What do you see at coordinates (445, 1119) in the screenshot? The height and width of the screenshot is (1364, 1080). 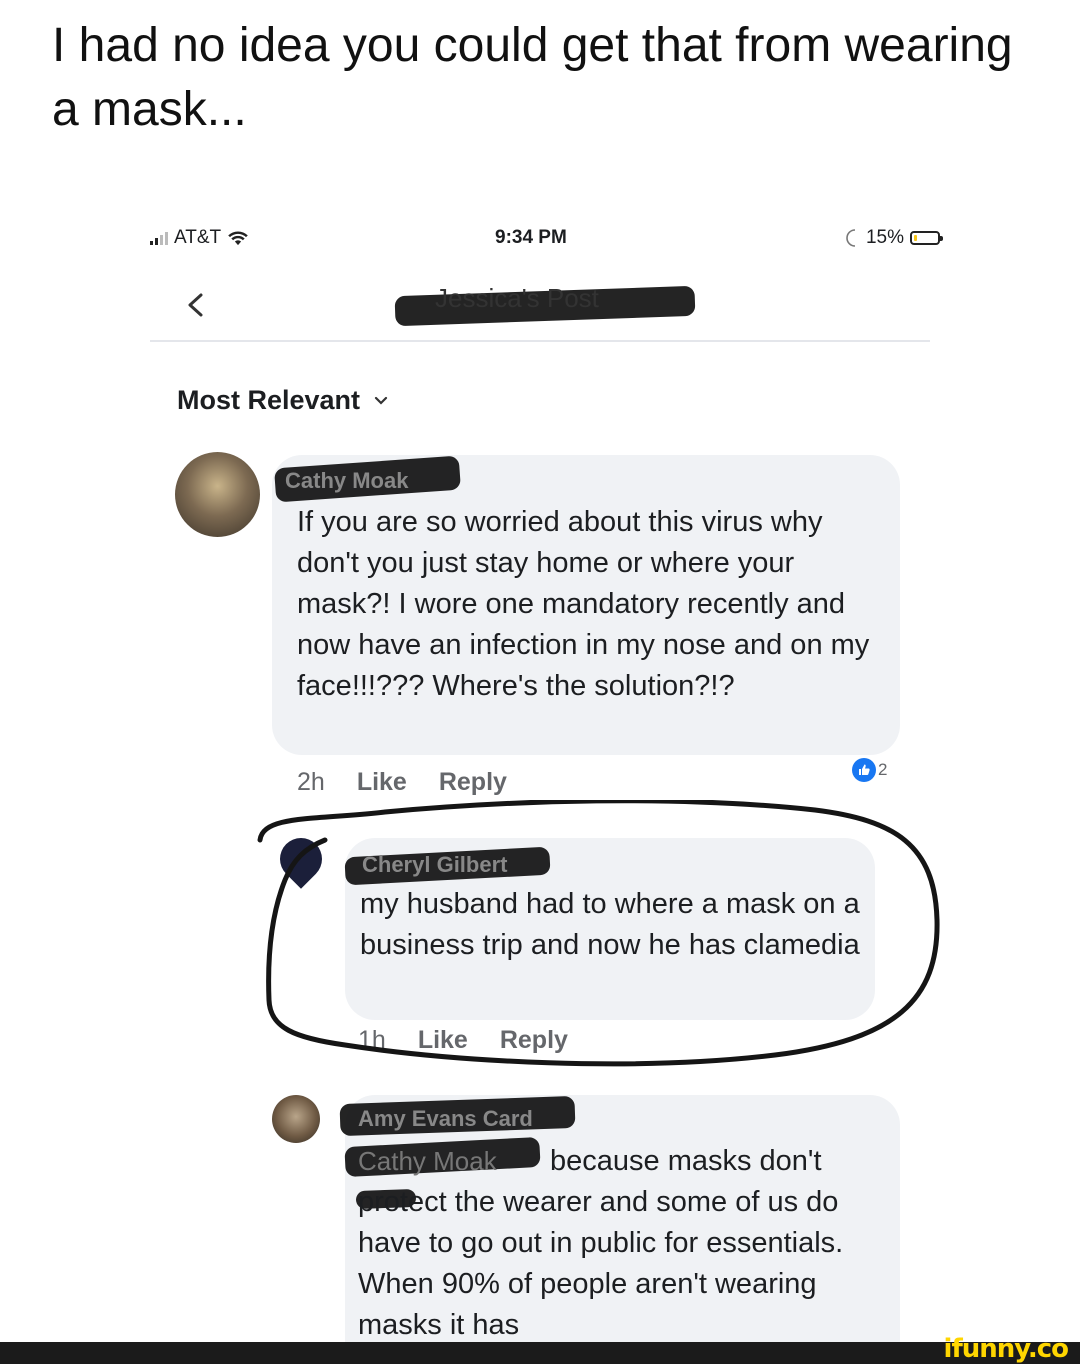 I see `comment-author: Amy Evans Card` at bounding box center [445, 1119].